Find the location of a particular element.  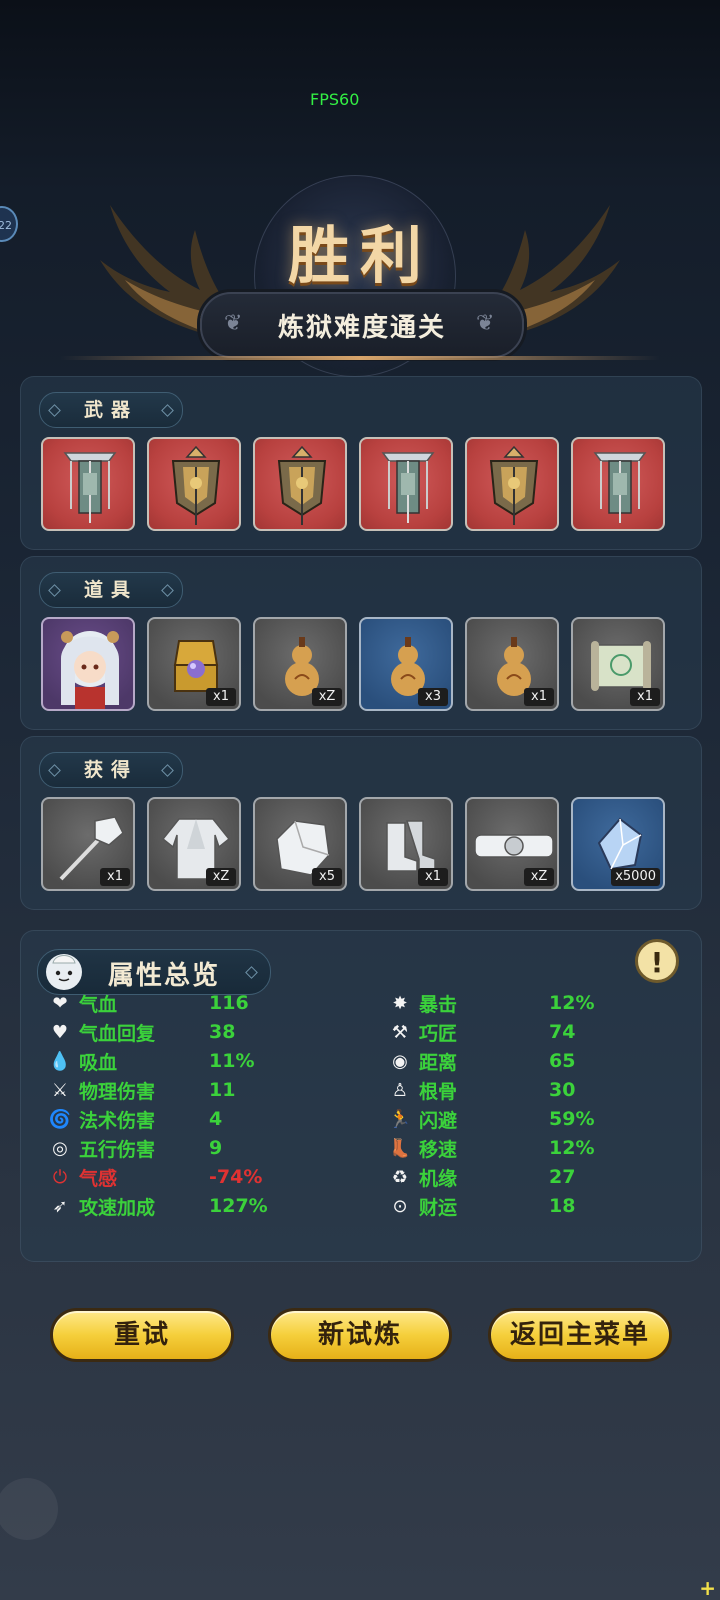

item-quantity: x5000 is located at coordinates (635, 877).